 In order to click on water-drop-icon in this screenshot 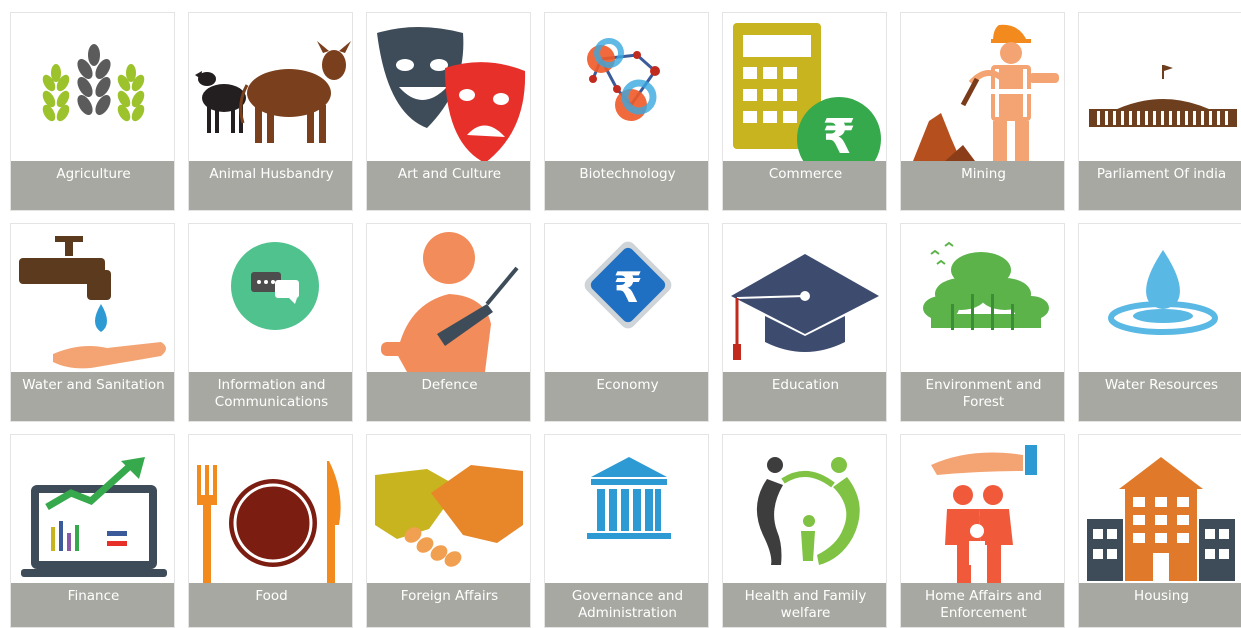, I will do `click(1160, 298)`.